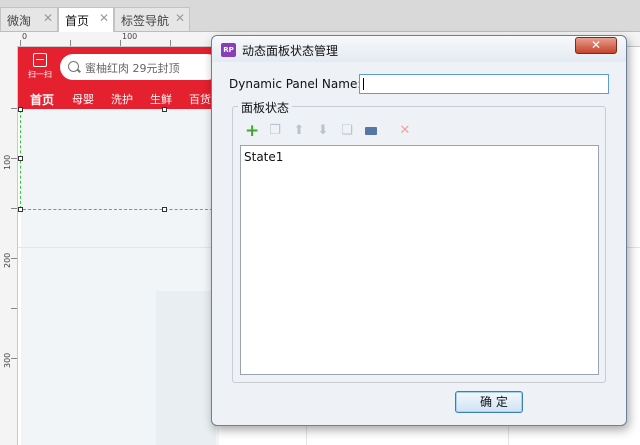 The width and height of the screenshot is (640, 445). I want to click on state-item: State1, so click(263, 157).